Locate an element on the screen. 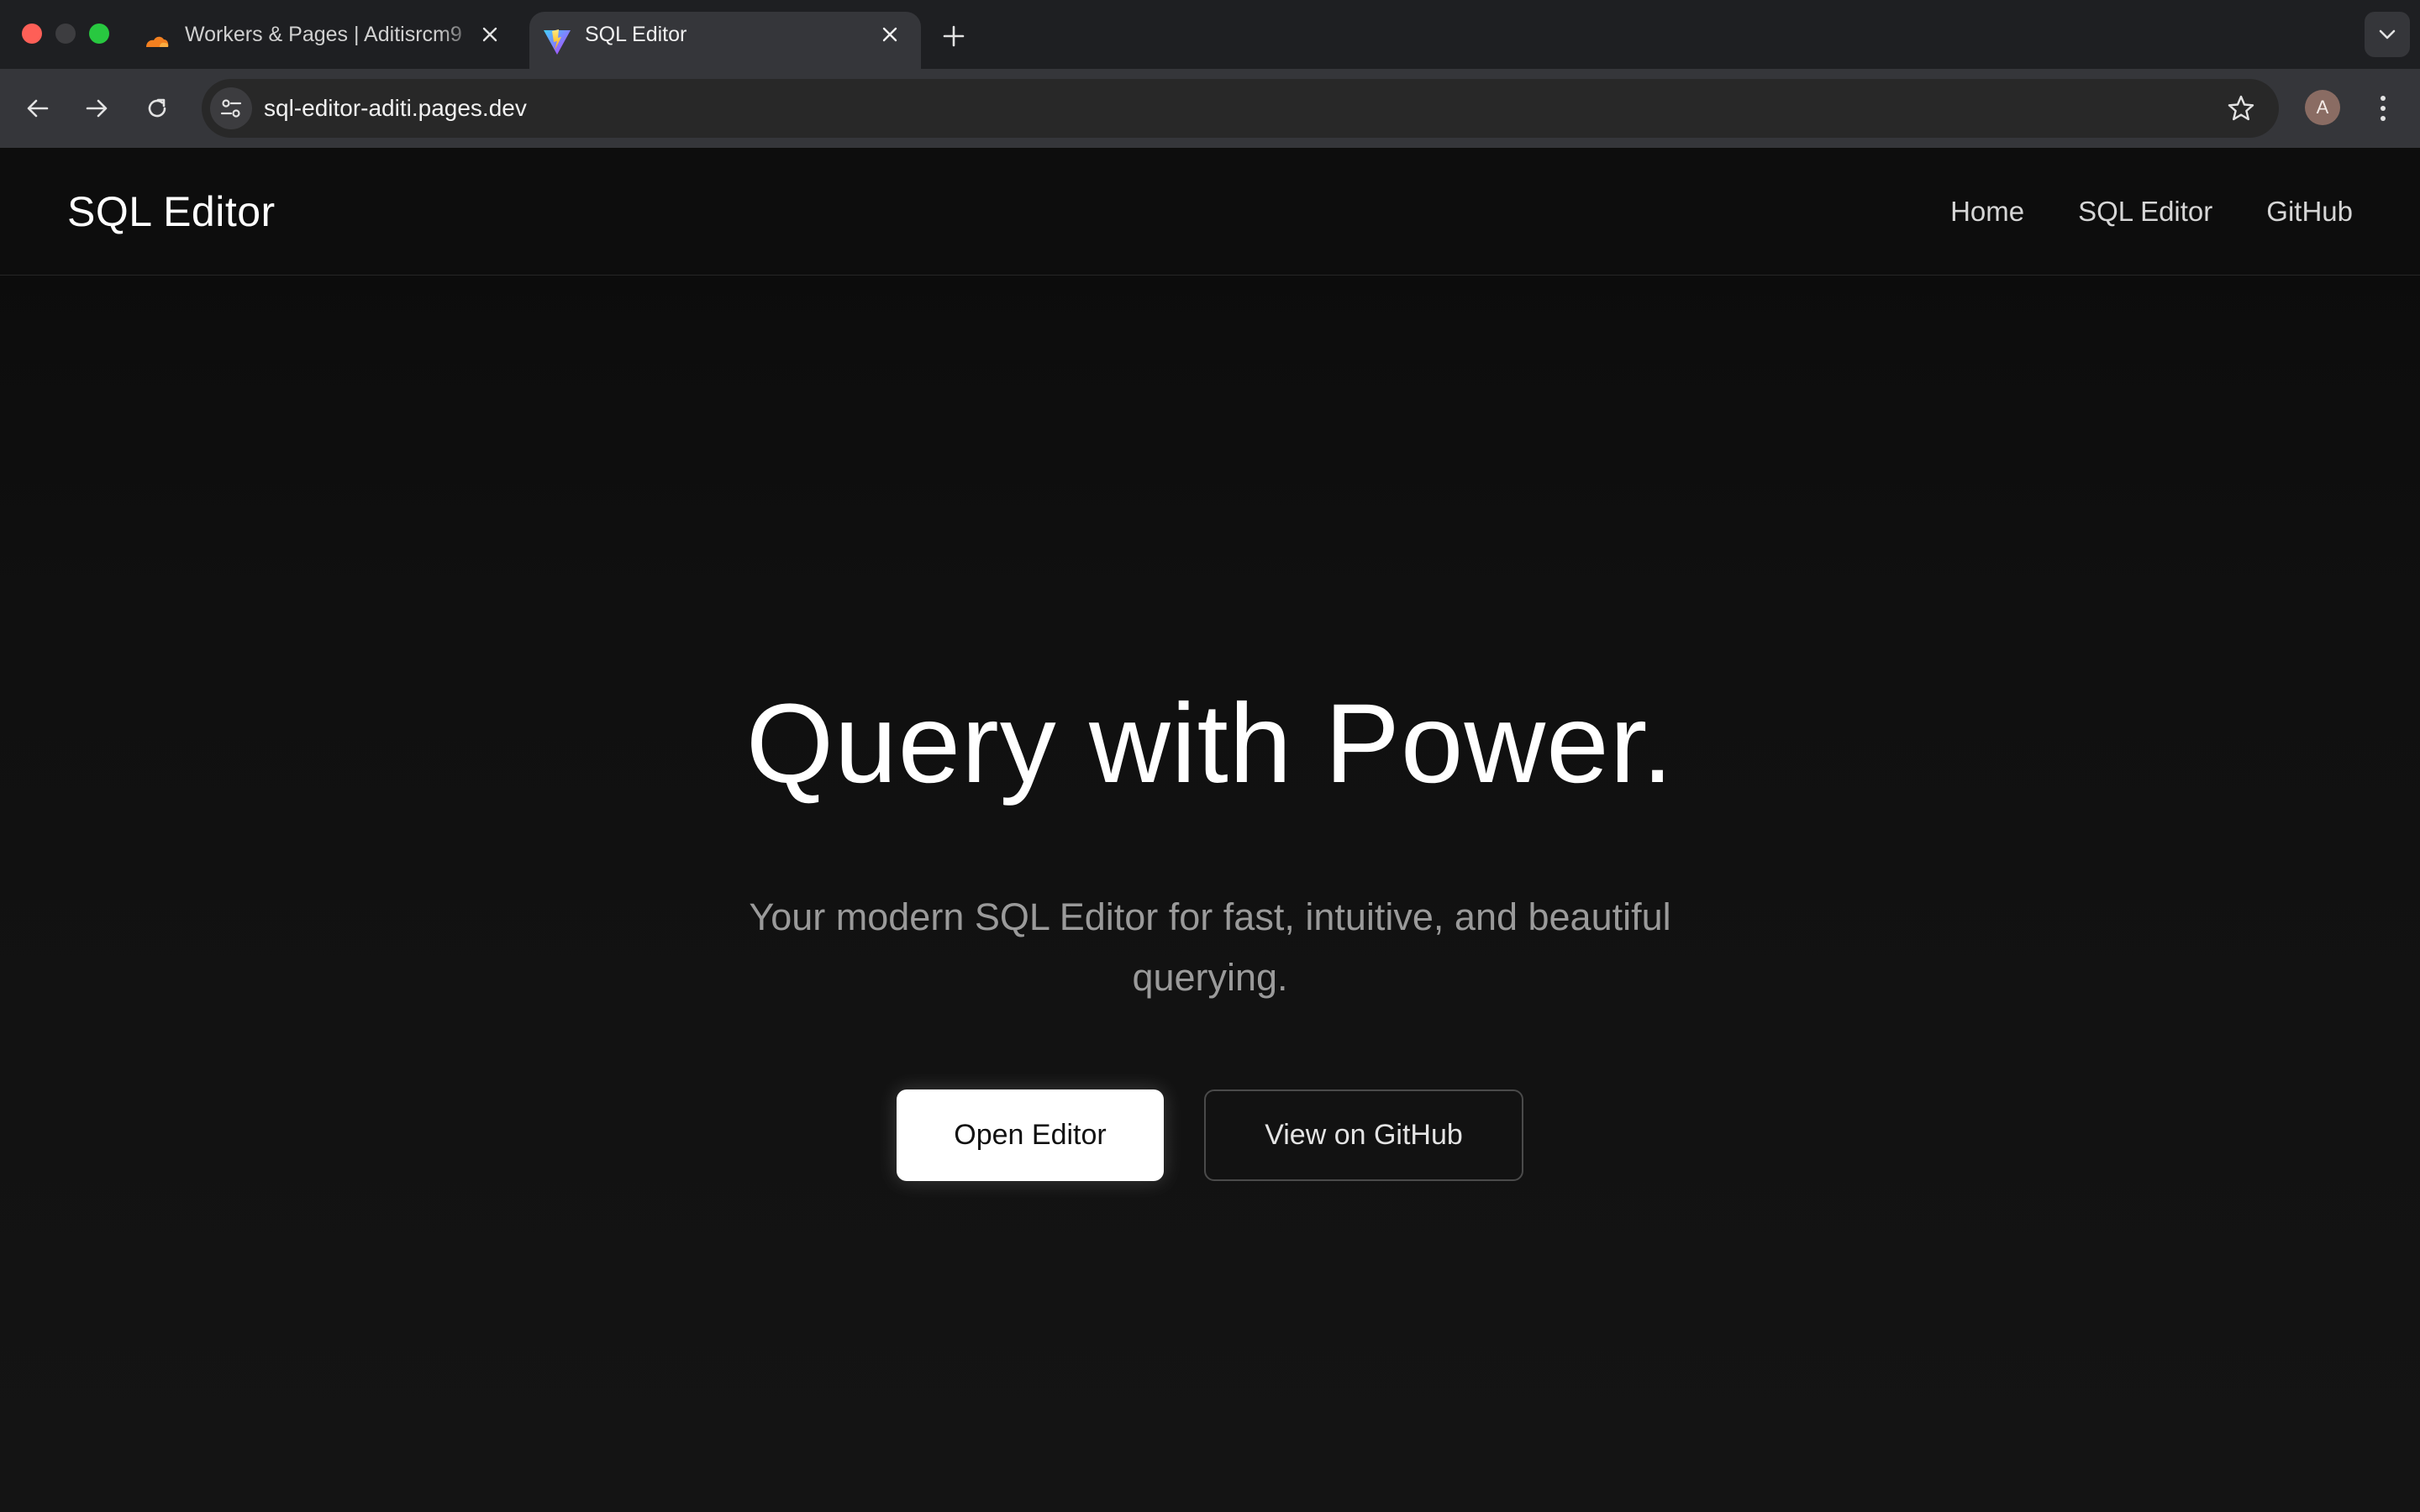  open-editor-button: Open Editor is located at coordinates (1030, 1135).